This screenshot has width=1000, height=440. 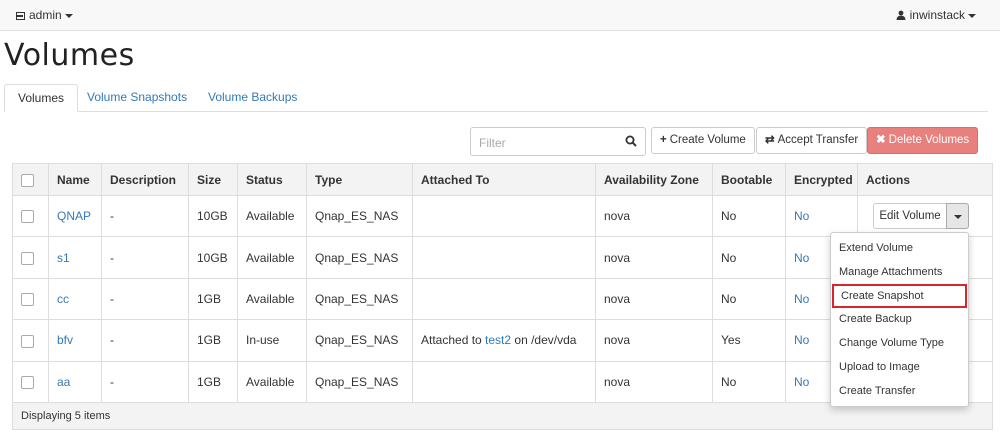 I want to click on accept-transfer-label: Accept Transfer, so click(x=818, y=140).